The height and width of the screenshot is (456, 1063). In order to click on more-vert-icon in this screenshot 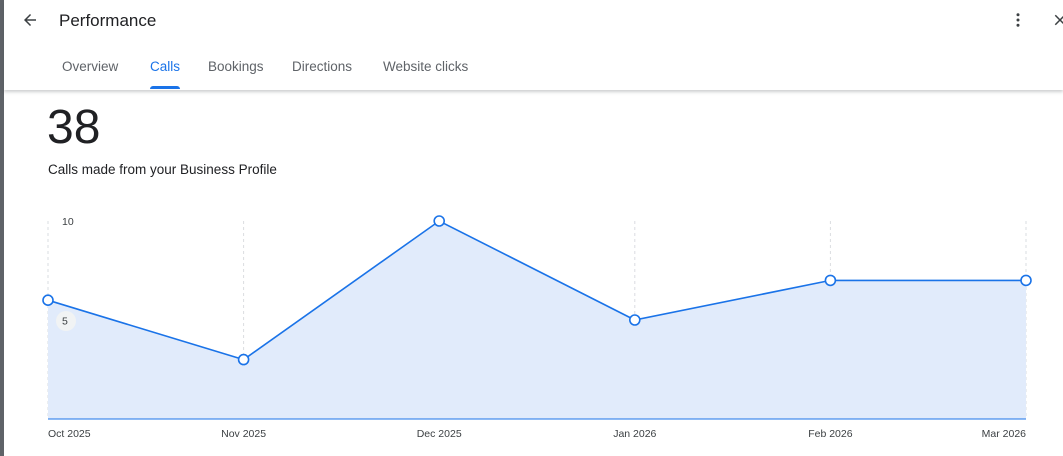, I will do `click(1018, 20)`.